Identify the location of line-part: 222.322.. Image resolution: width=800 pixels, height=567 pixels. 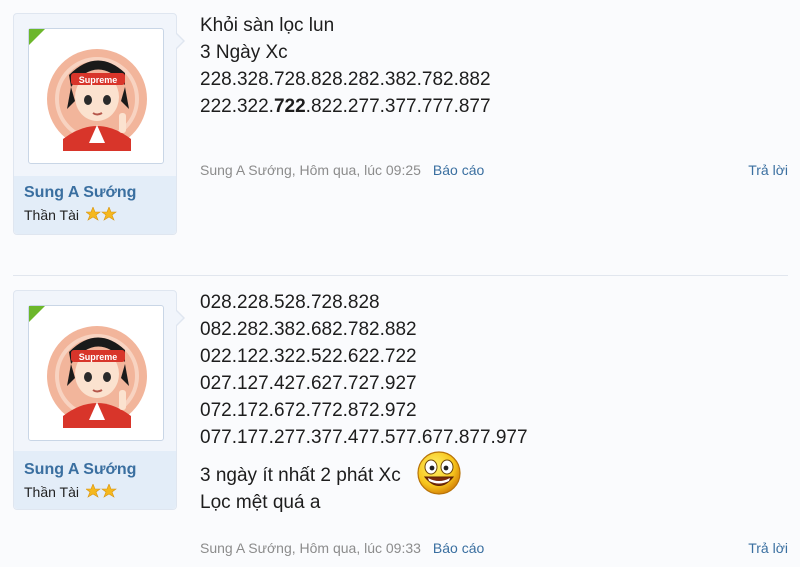
(237, 106).